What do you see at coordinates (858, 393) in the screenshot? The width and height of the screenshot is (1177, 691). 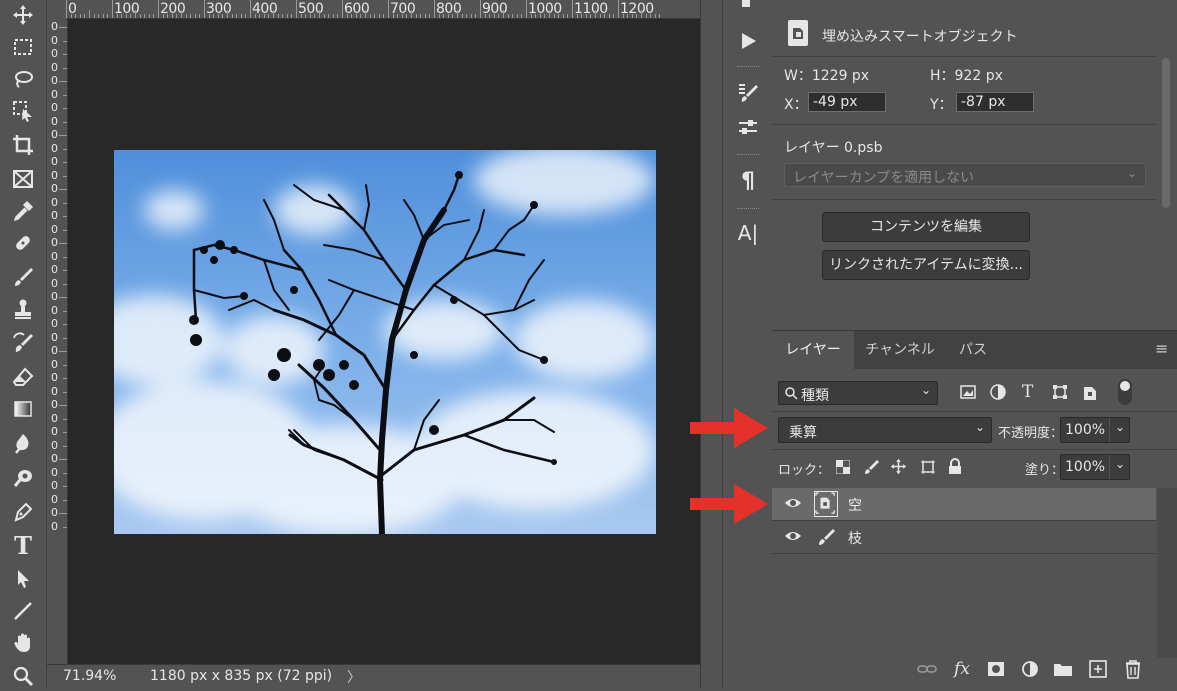 I see `filter-kind-select: 種類 ⌄` at bounding box center [858, 393].